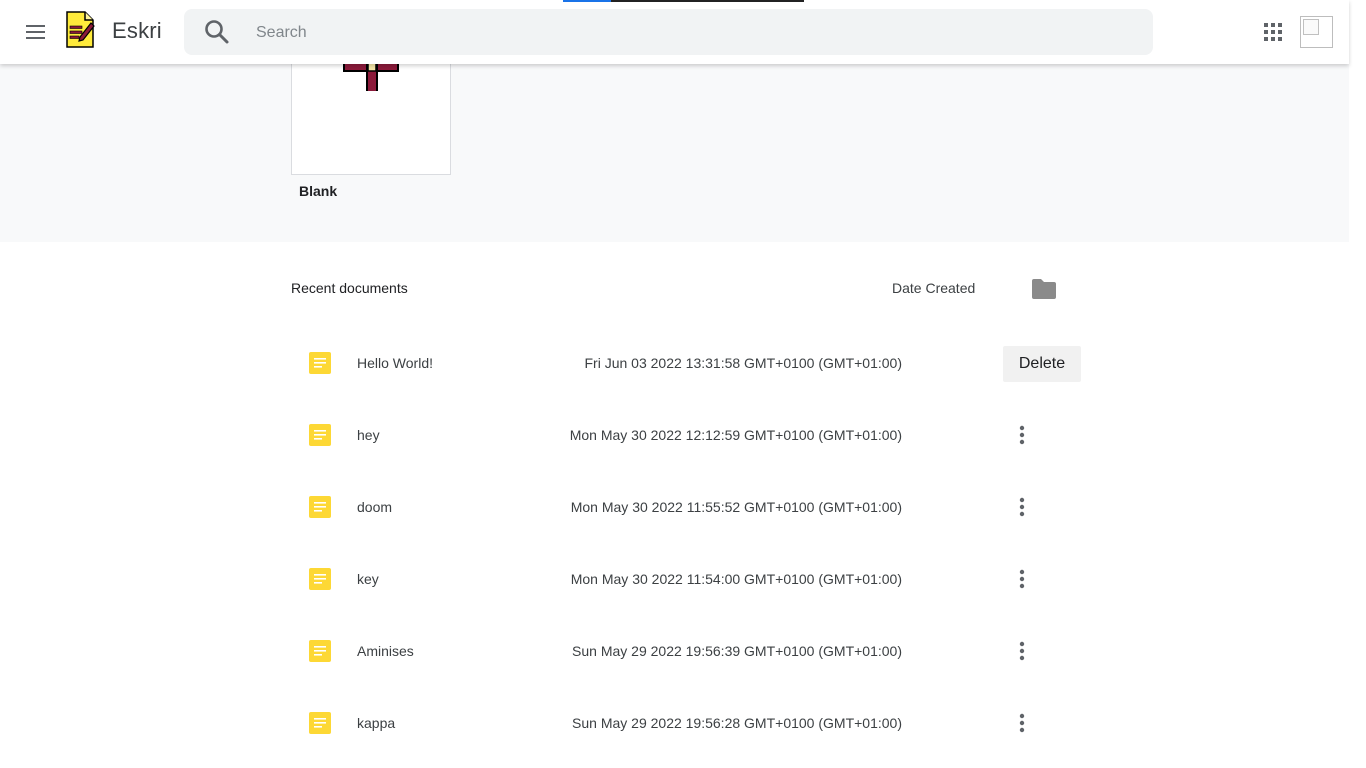 This screenshot has width=1366, height=768. I want to click on hamburger-menu-icon, so click(36, 32).